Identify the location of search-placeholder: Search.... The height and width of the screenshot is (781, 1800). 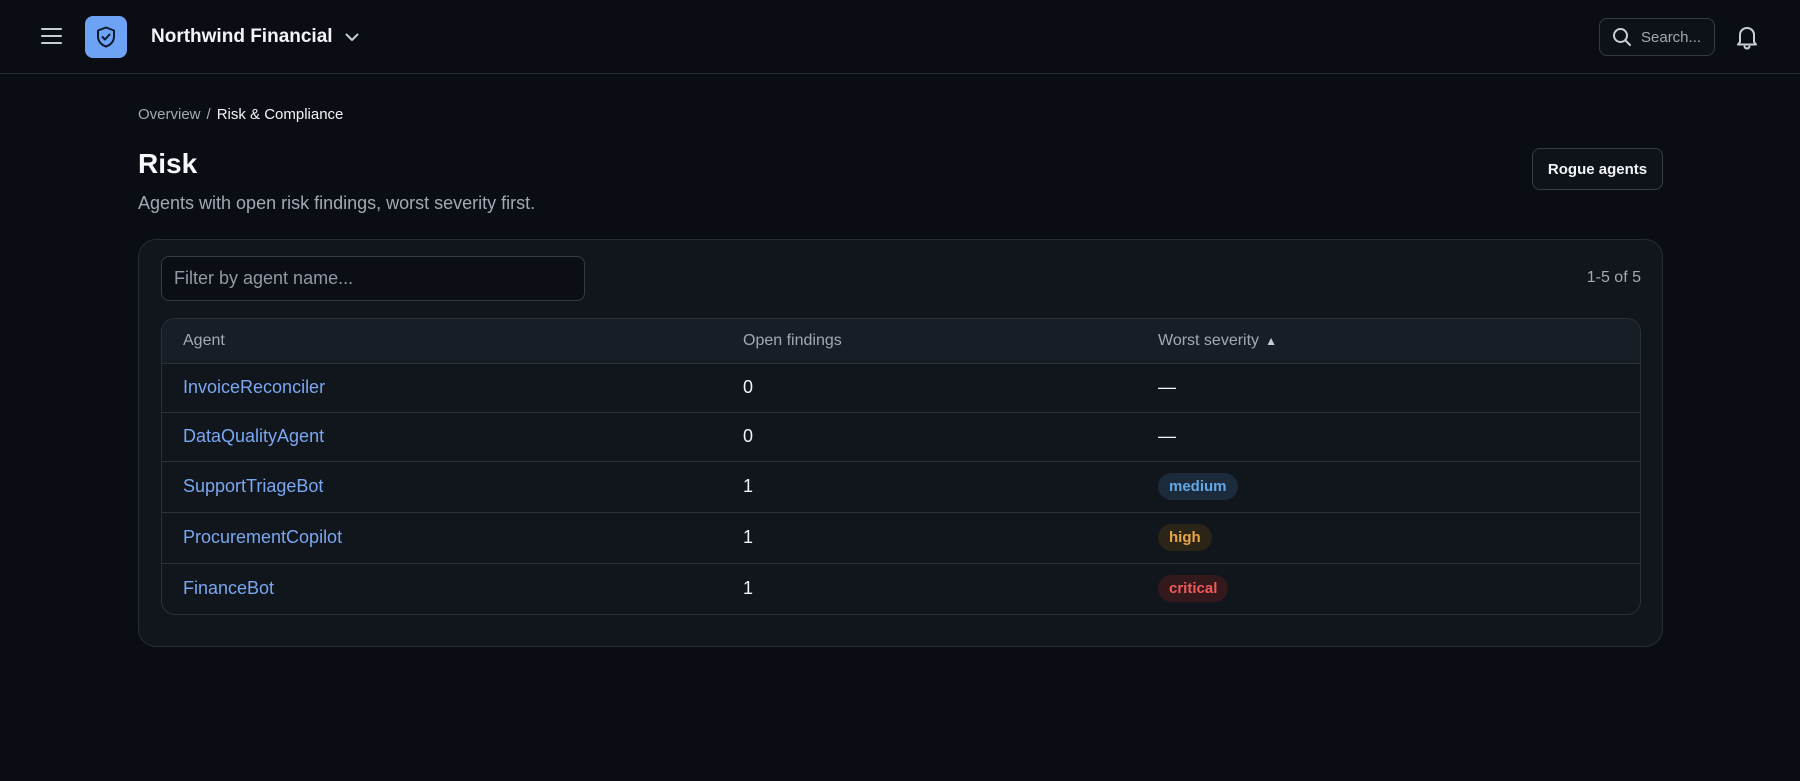
(1671, 37).